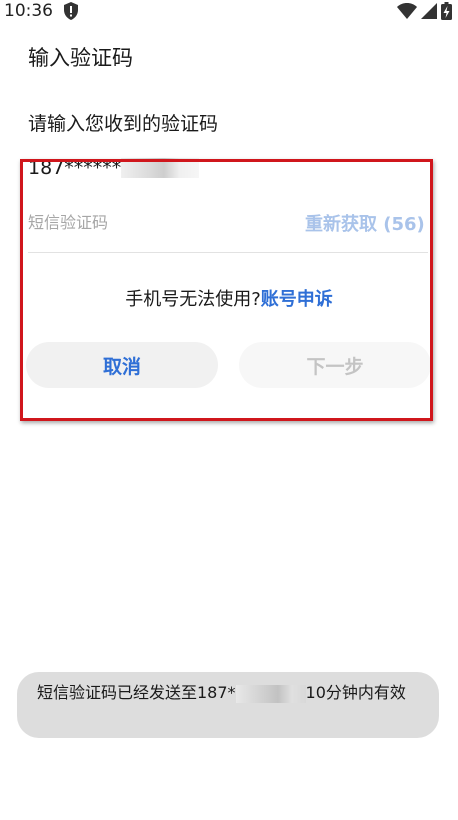 The height and width of the screenshot is (820, 458). What do you see at coordinates (228, 705) in the screenshot?
I see `sms-sent-toast: 短信验证码已经发送至187* 10分钟内有效` at bounding box center [228, 705].